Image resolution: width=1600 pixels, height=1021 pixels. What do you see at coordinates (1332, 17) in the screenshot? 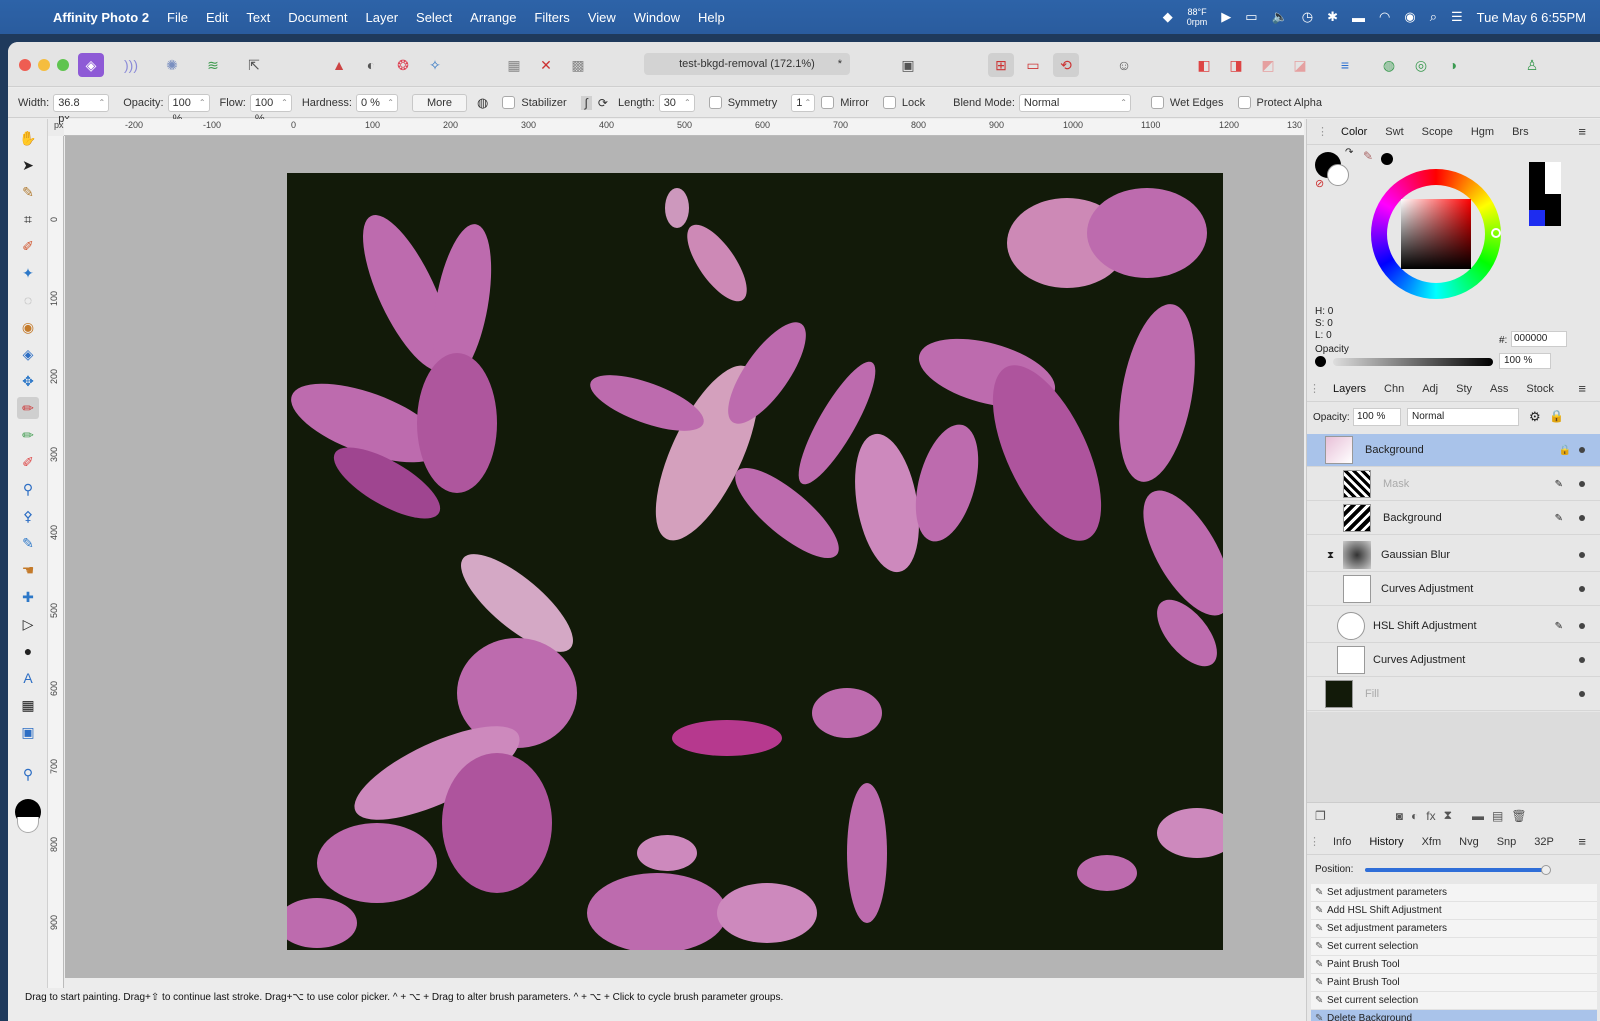
I see `bluetooth-icon: ✱` at bounding box center [1332, 17].